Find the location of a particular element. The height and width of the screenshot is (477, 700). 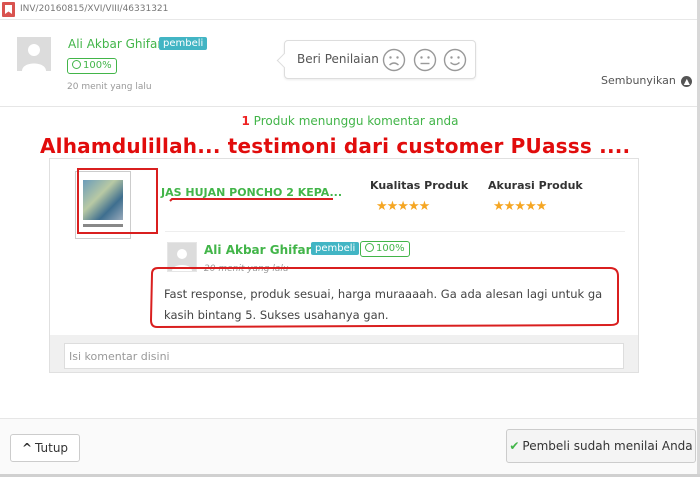

sad-face-icon is located at coordinates (394, 60).